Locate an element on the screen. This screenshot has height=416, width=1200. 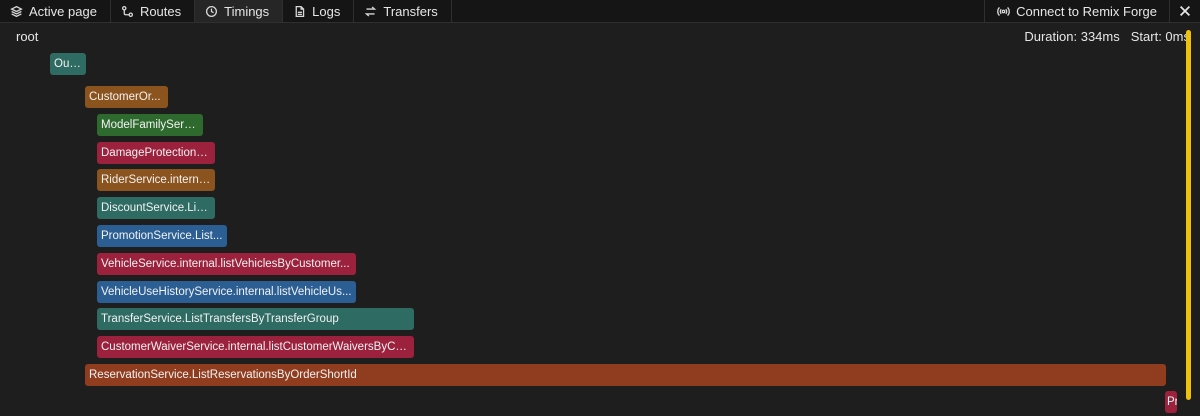
tab-timings: Timings is located at coordinates (239, 11).